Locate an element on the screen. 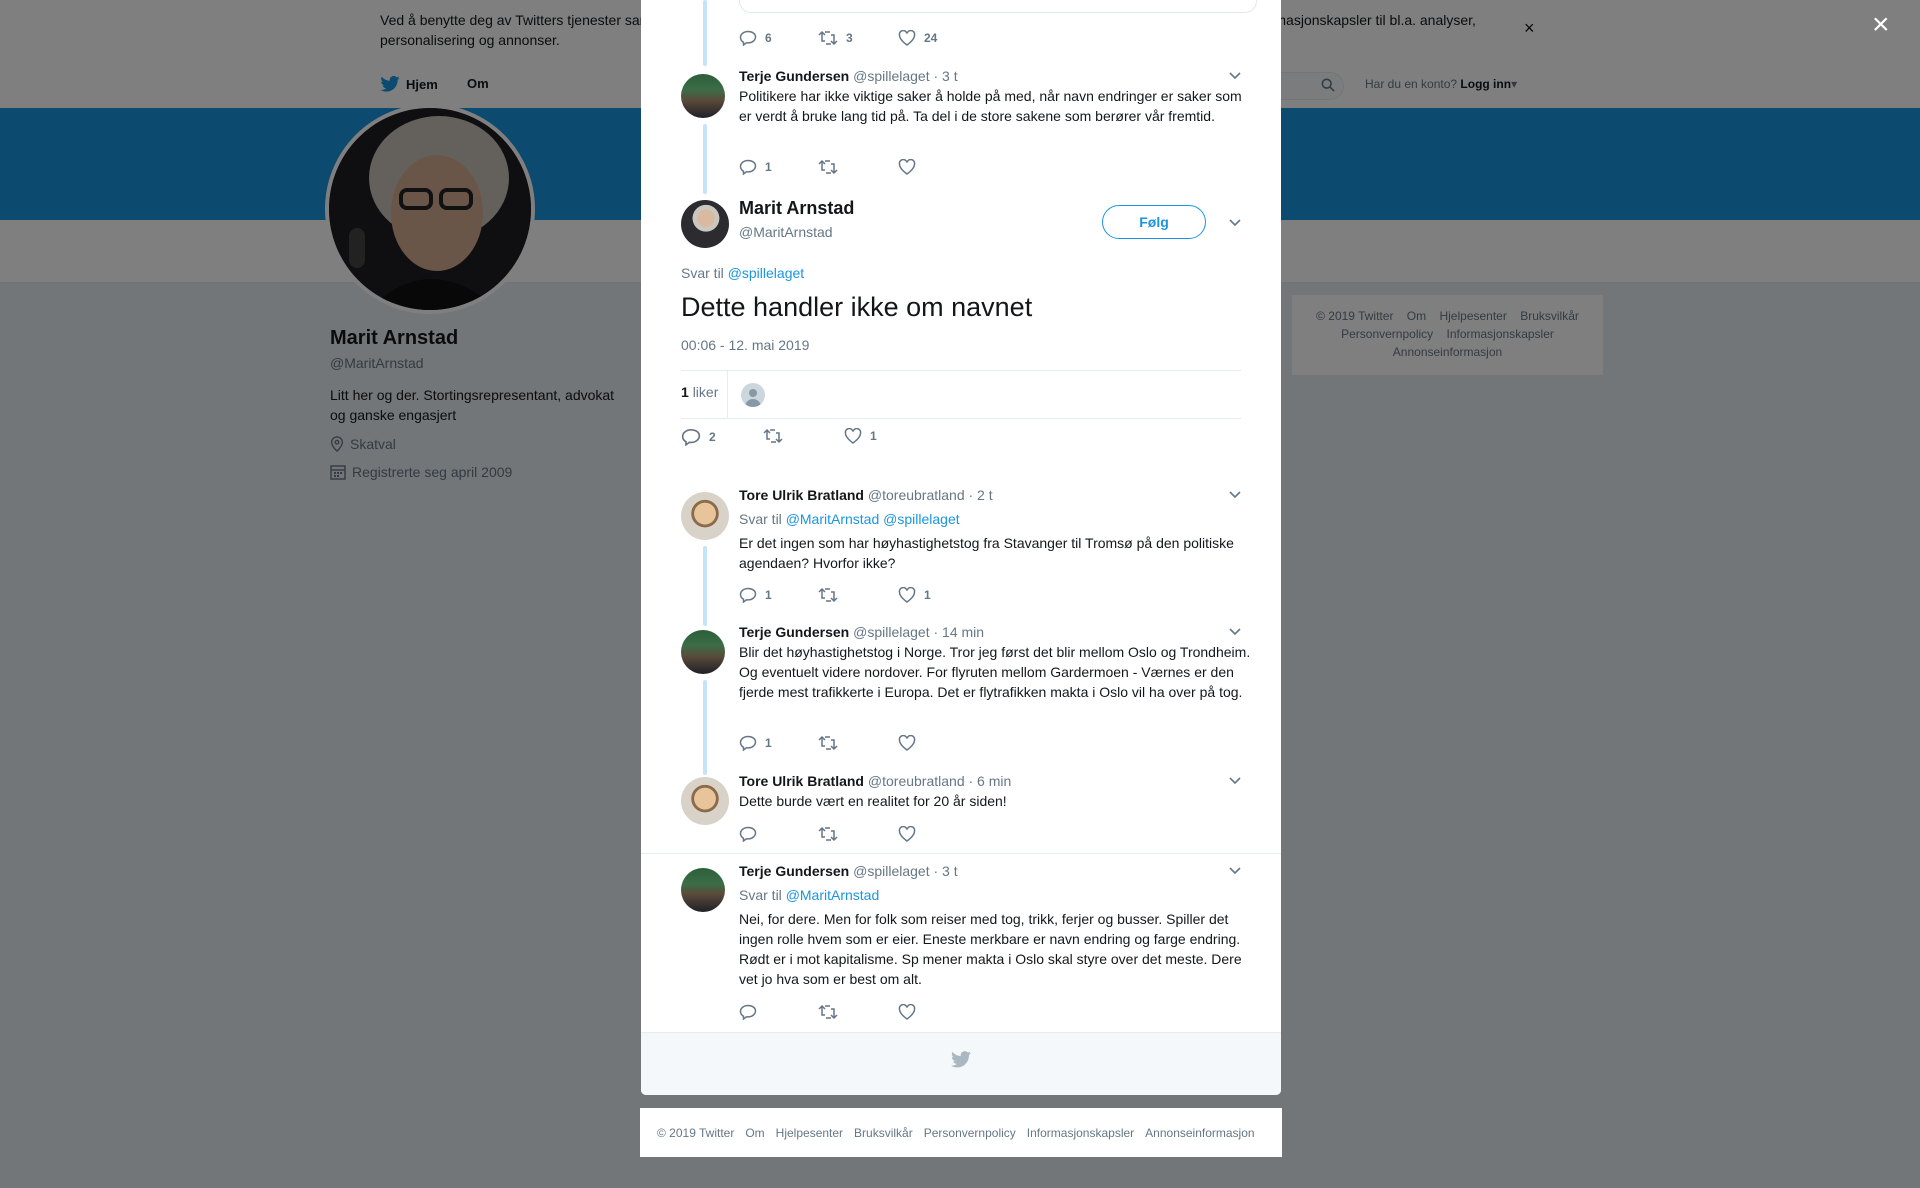 The image size is (1920, 1188). reply-to-link: @MaritArnstad is located at coordinates (833, 895).